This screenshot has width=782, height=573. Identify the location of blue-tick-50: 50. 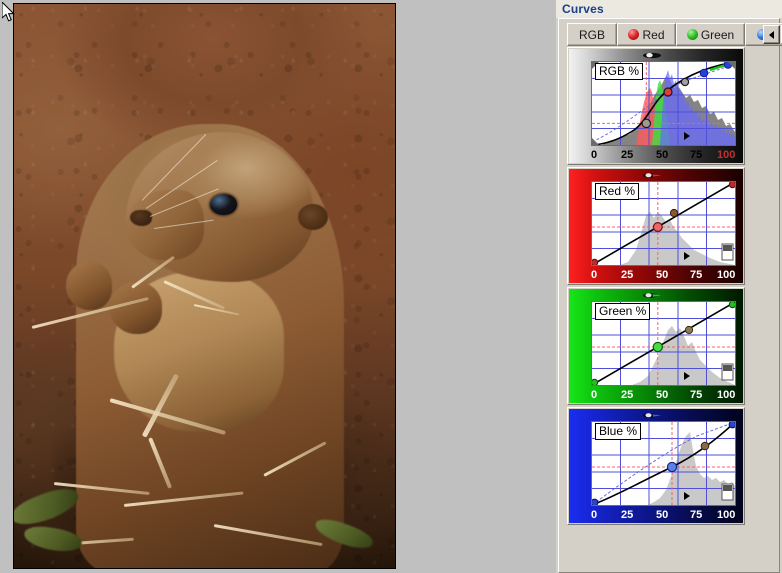
(662, 515).